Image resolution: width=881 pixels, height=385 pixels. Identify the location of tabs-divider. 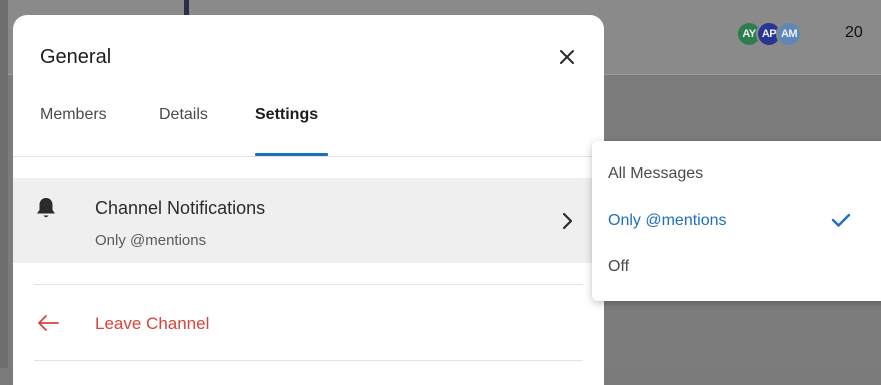
(308, 156).